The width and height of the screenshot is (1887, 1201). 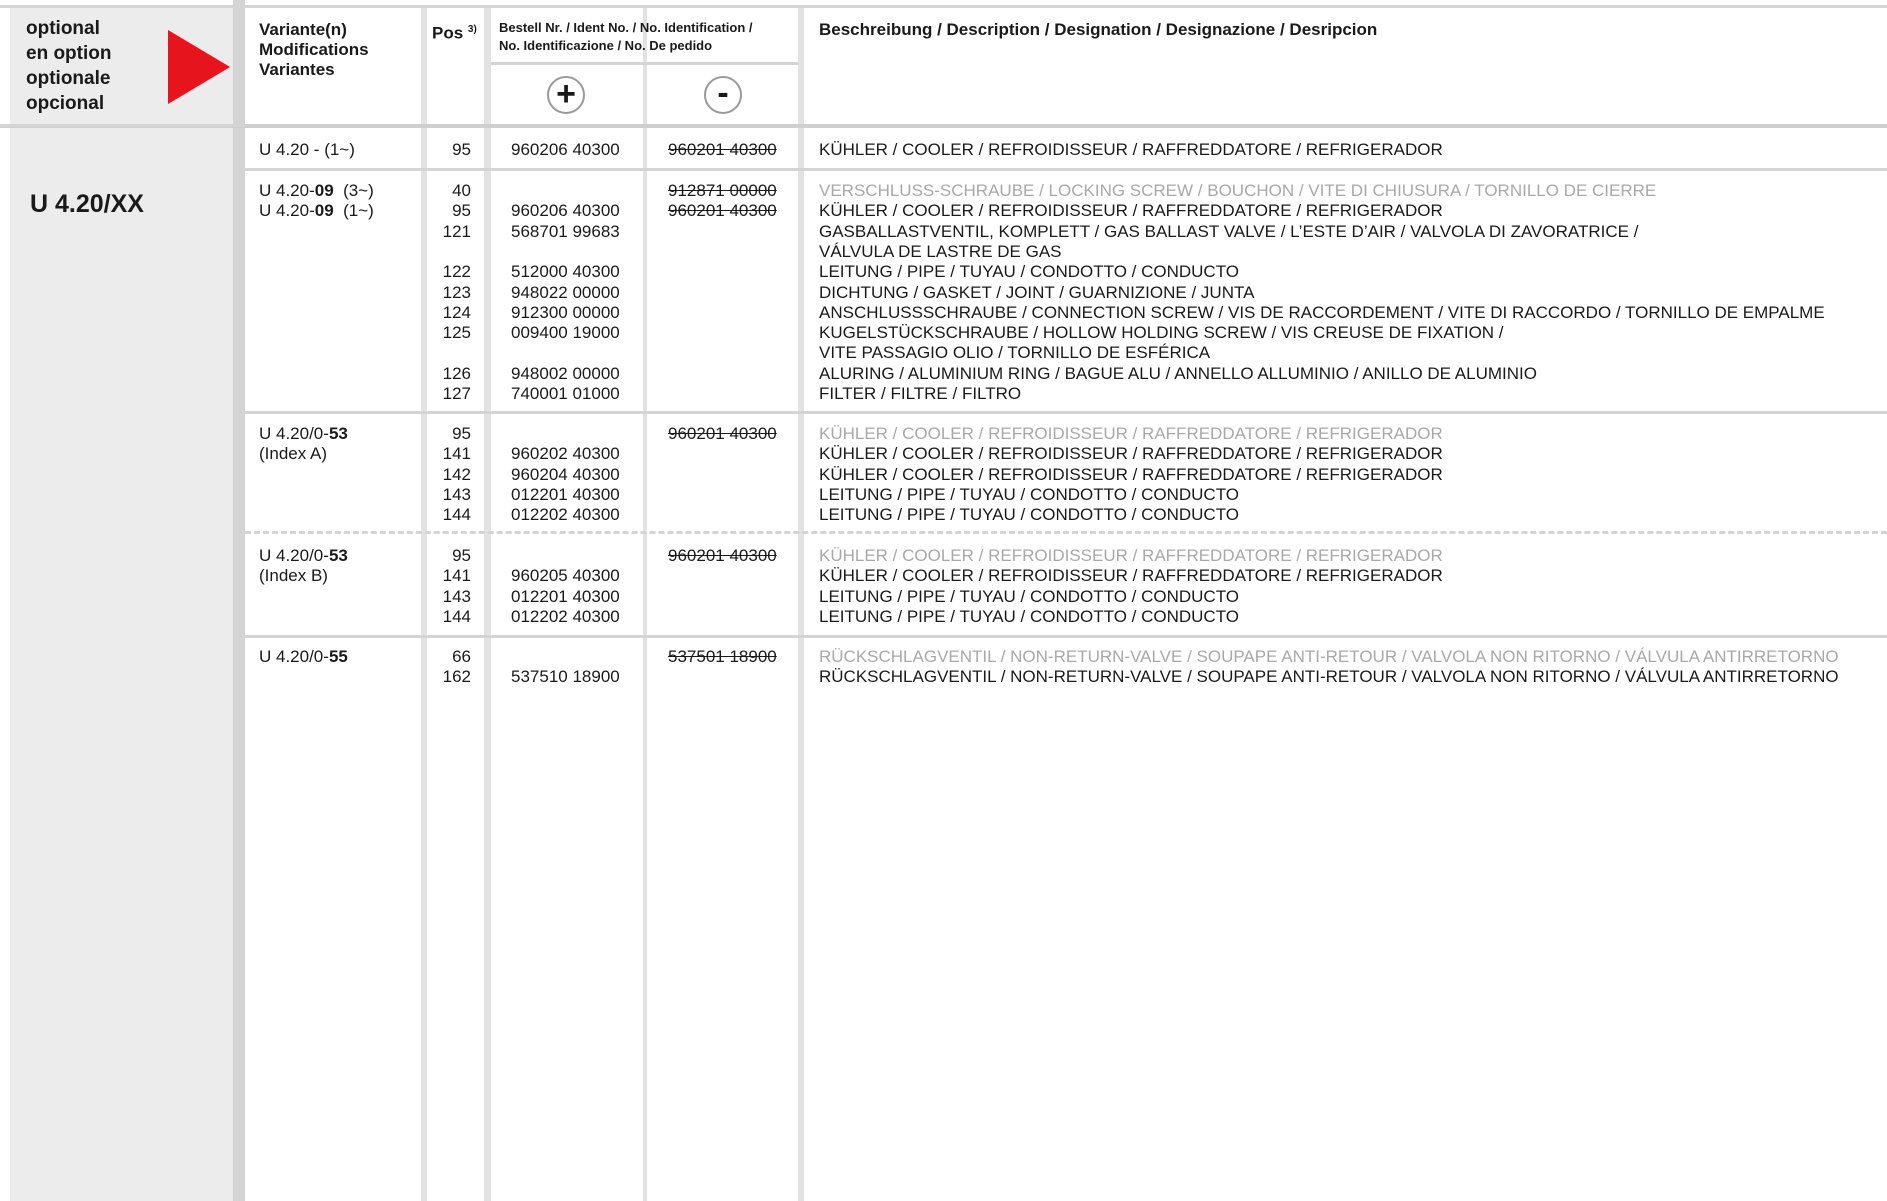 I want to click on variant-phase: (3~), so click(x=353, y=190).